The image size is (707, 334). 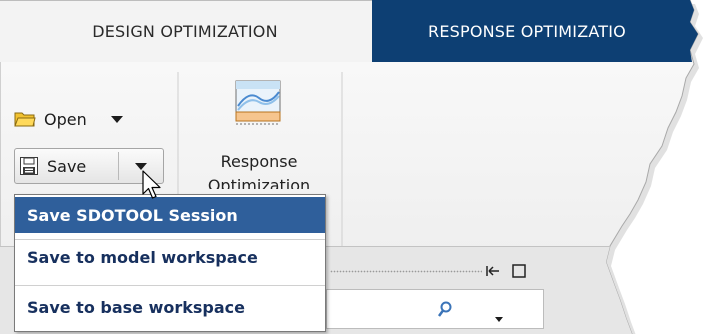 I want to click on panel-header, so click(x=435, y=271).